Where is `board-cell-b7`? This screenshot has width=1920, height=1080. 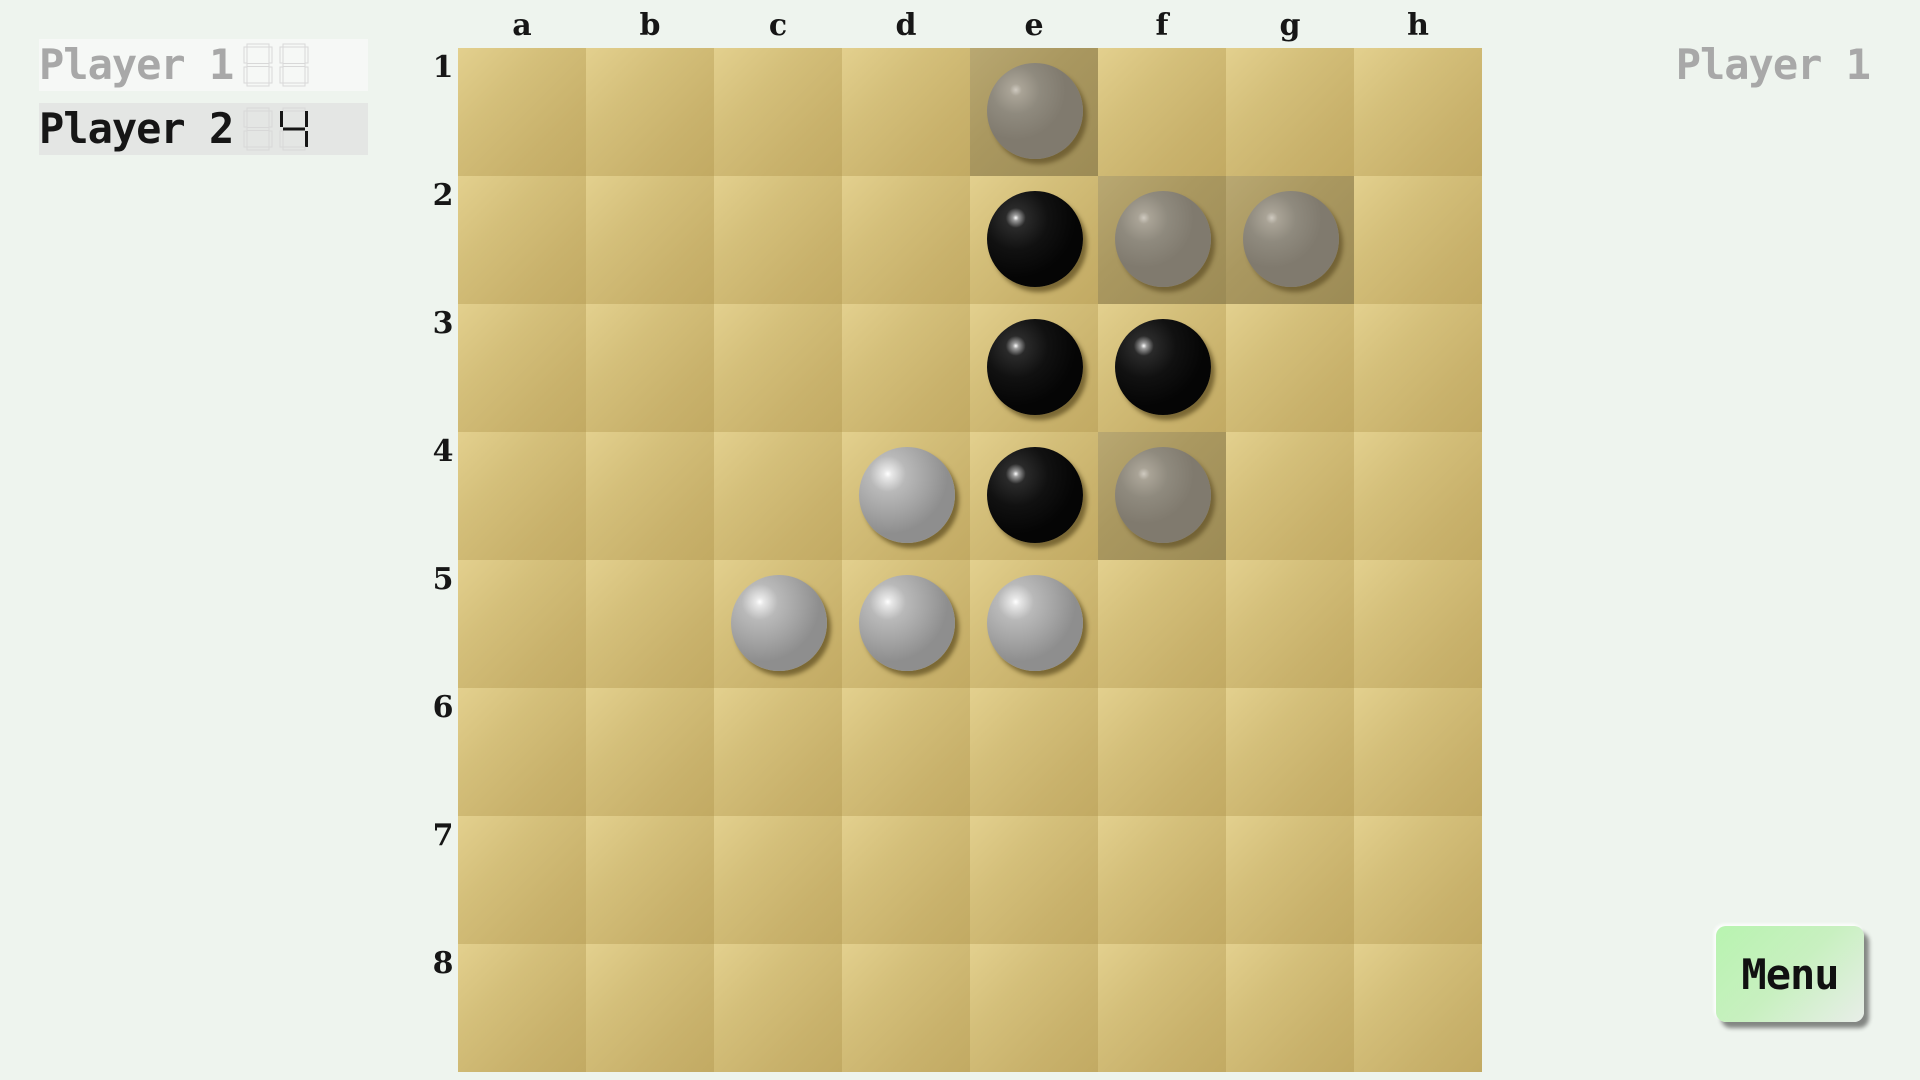
board-cell-b7 is located at coordinates (650, 880).